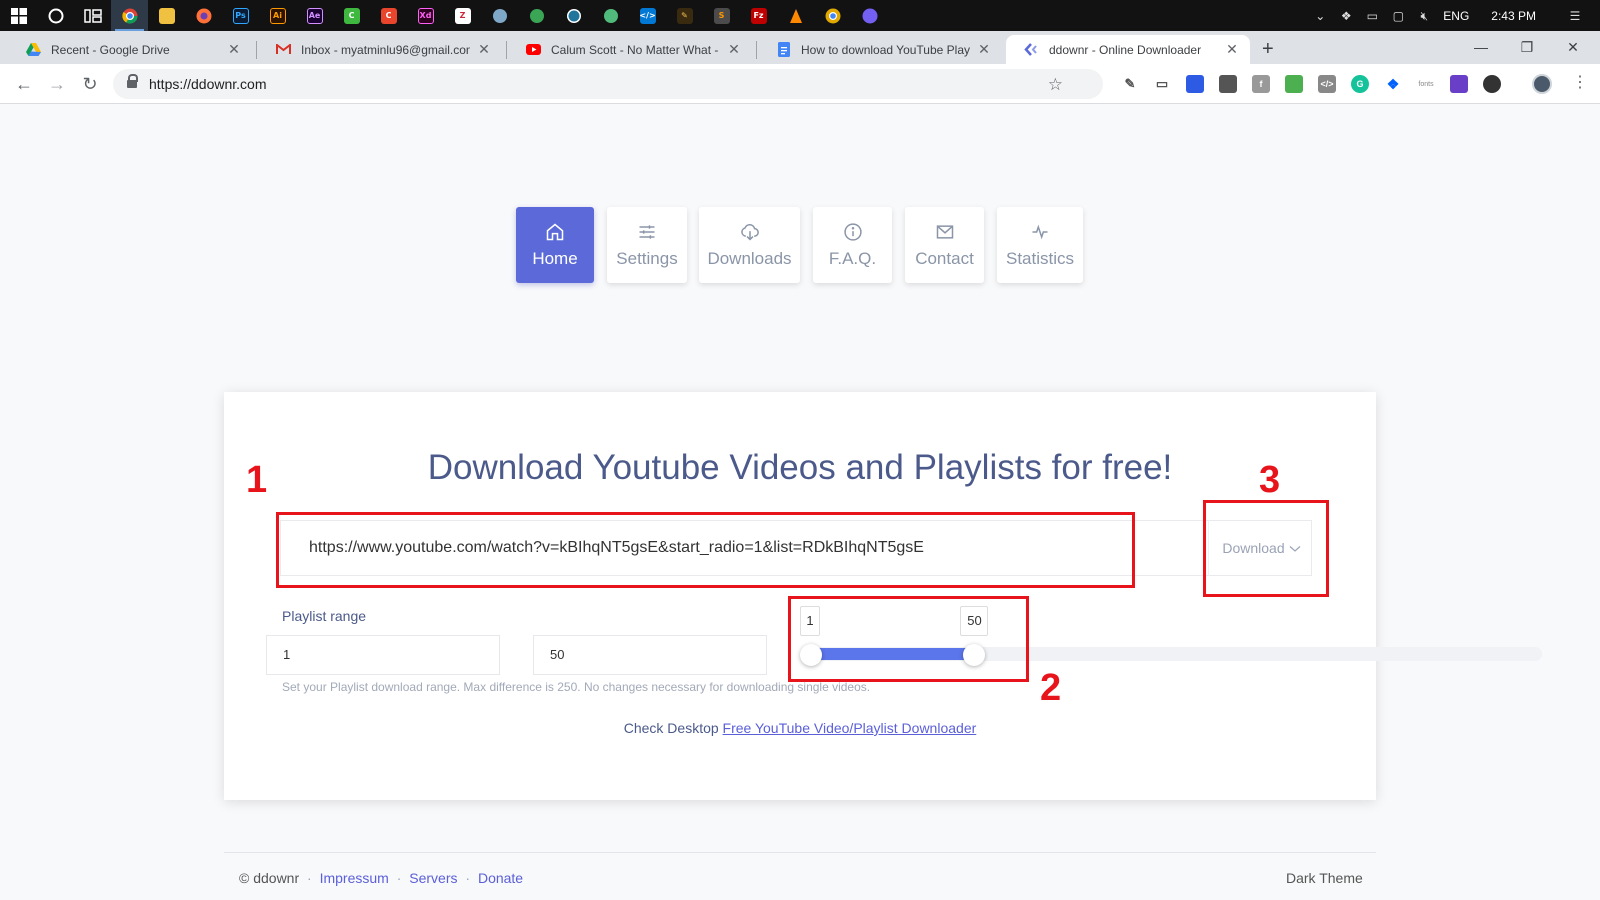 The height and width of the screenshot is (900, 1600). I want to click on annotation-number-1: 1, so click(257, 480).